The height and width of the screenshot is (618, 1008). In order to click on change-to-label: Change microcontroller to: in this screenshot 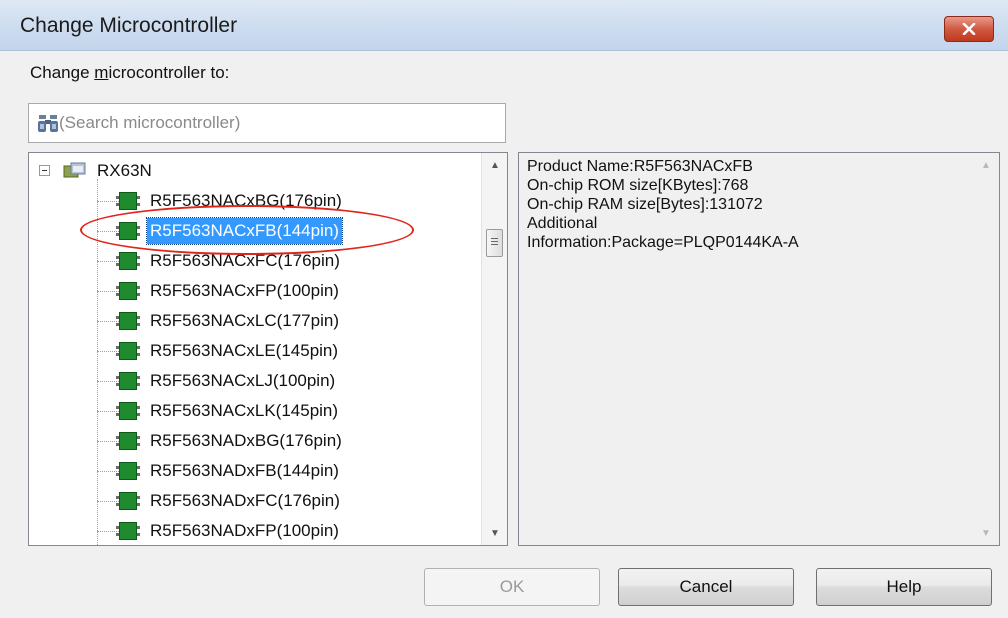, I will do `click(129, 73)`.